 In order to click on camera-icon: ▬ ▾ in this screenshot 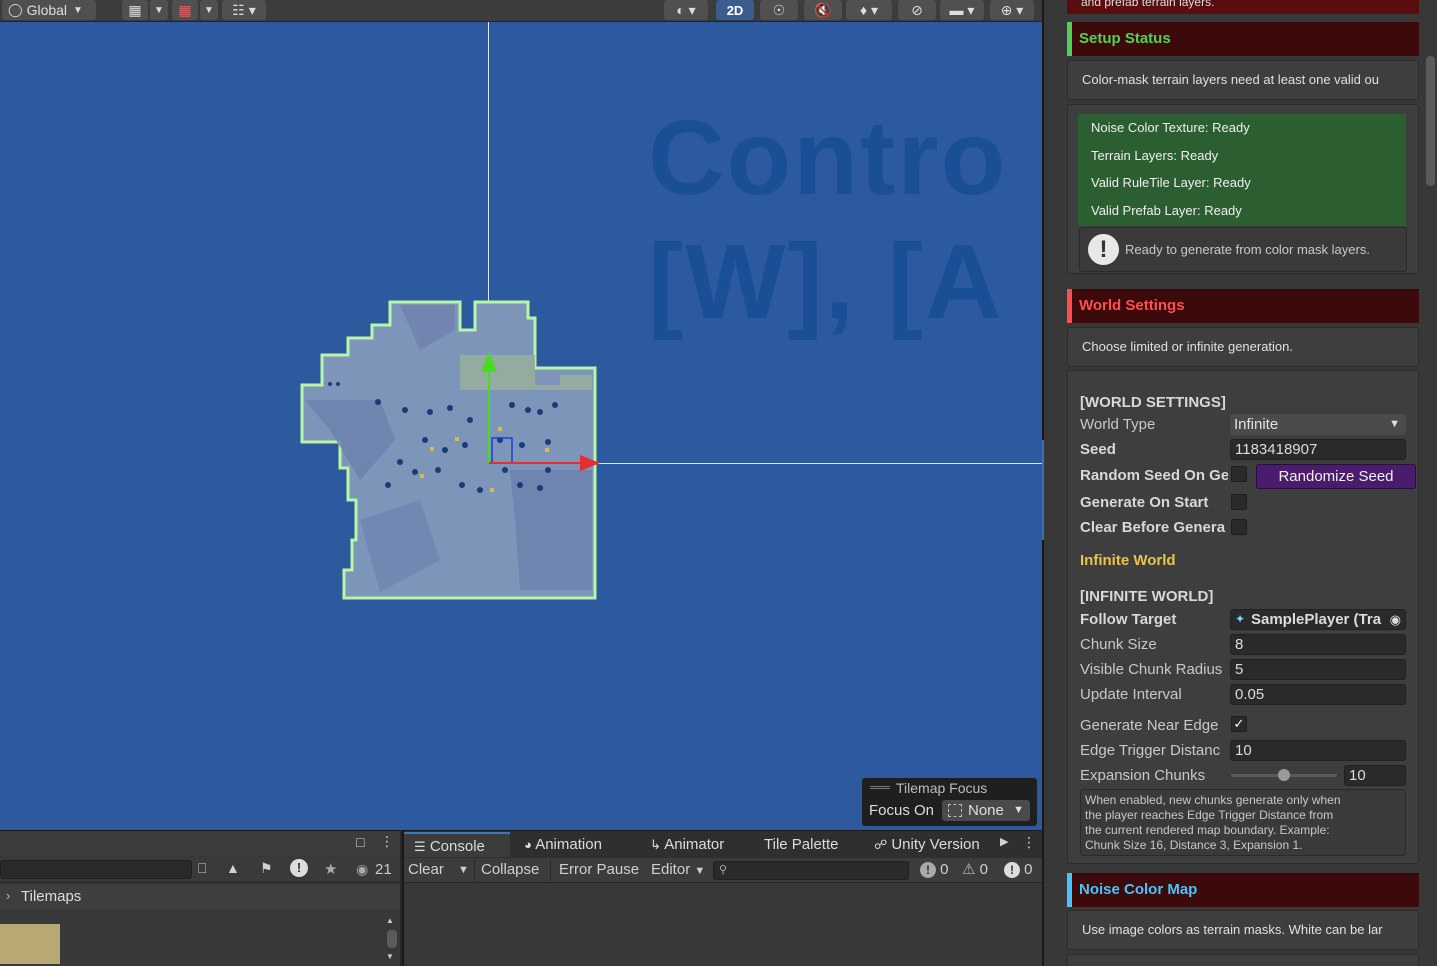, I will do `click(962, 10)`.